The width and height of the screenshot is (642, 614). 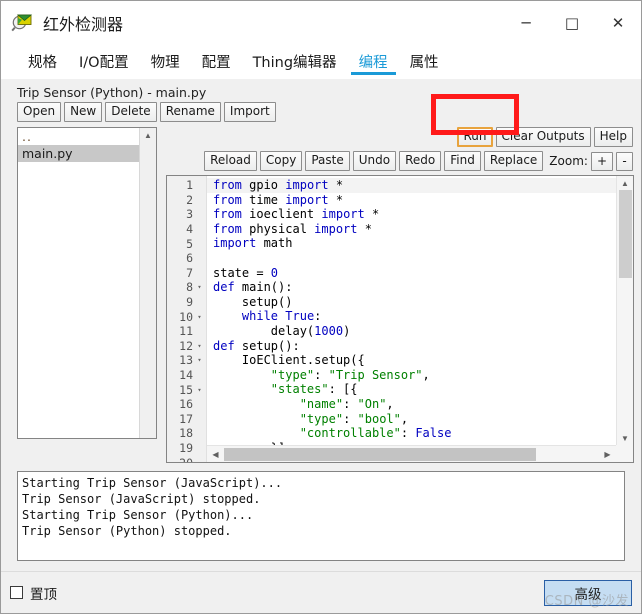 I want to click on line-number: 6, so click(x=189, y=258).